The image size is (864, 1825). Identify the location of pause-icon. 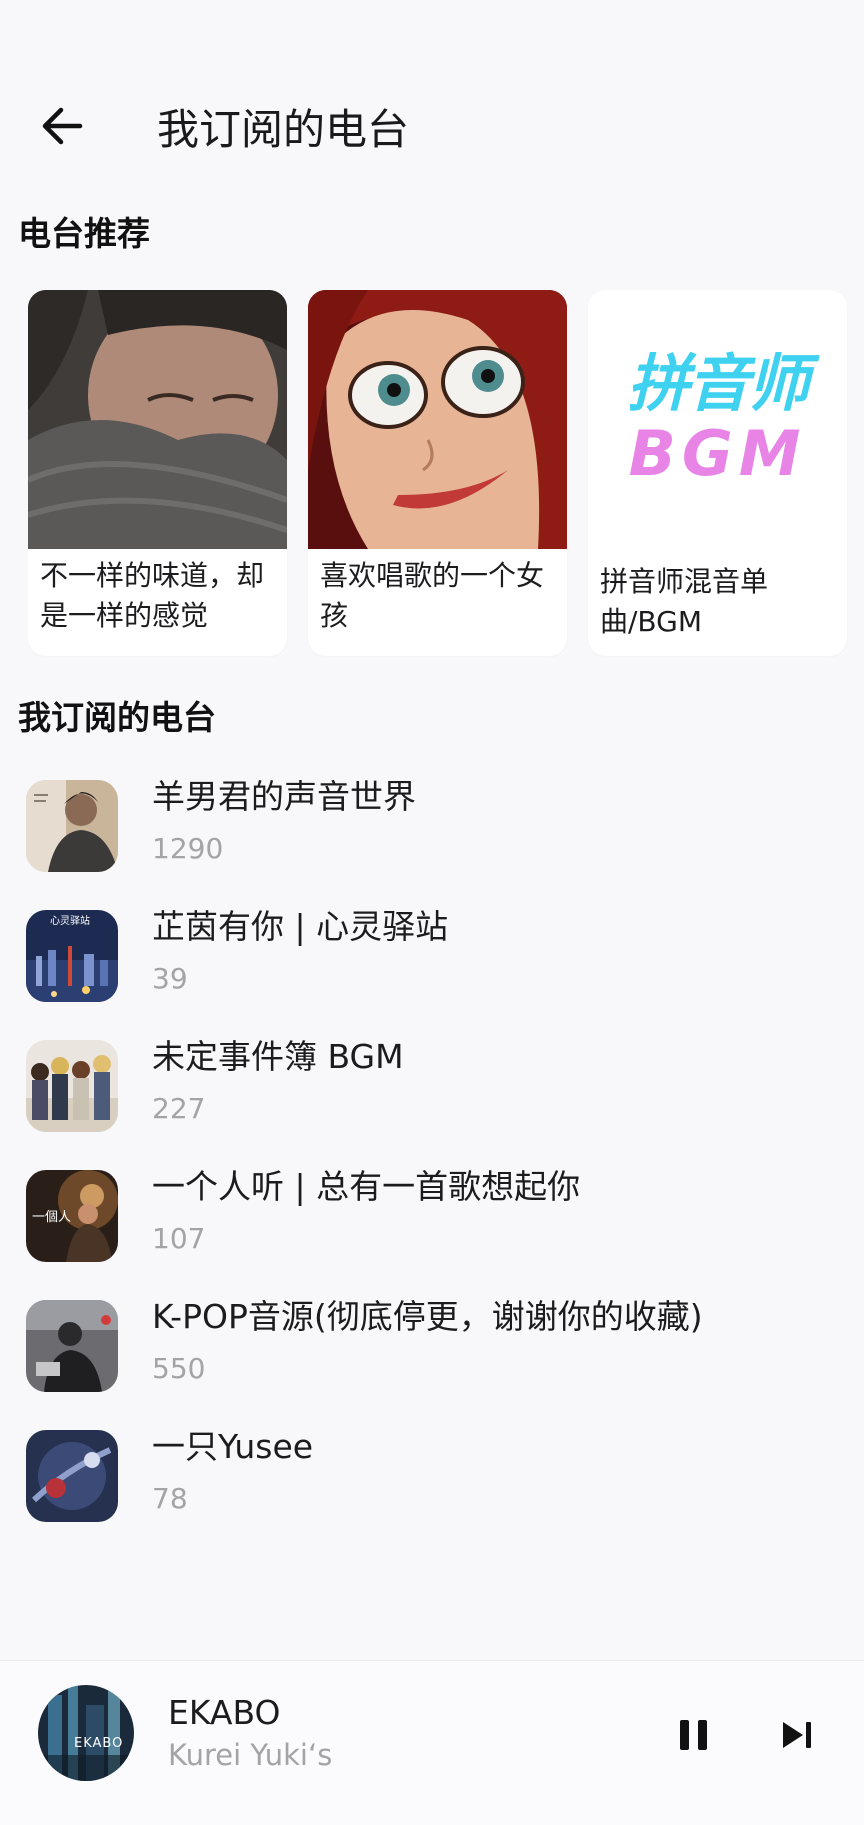
(693, 1735).